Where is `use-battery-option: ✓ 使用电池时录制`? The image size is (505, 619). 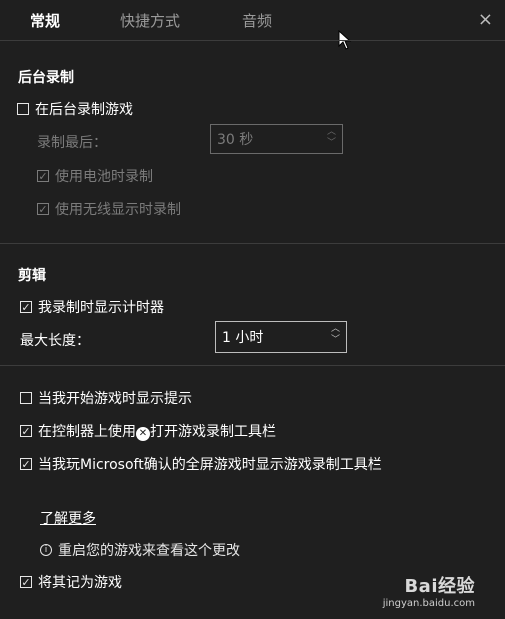
use-battery-option: ✓ 使用电池时录制 is located at coordinates (95, 176).